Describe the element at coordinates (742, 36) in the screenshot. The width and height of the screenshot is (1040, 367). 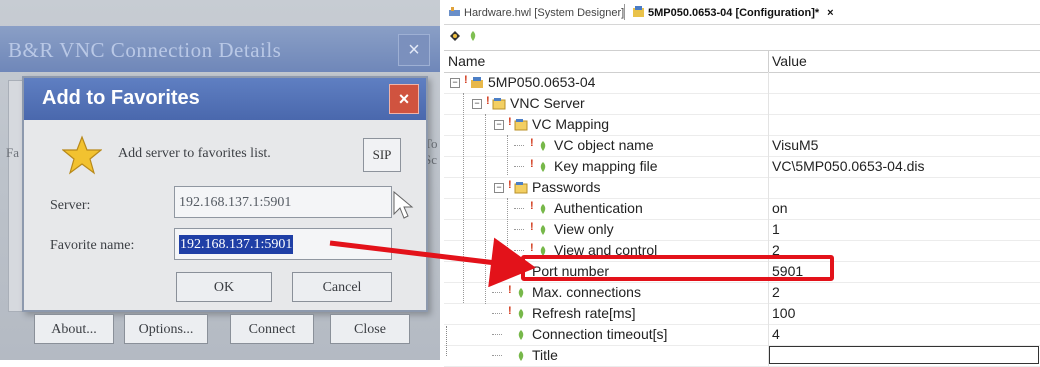
I see `editor-toolbar` at that location.